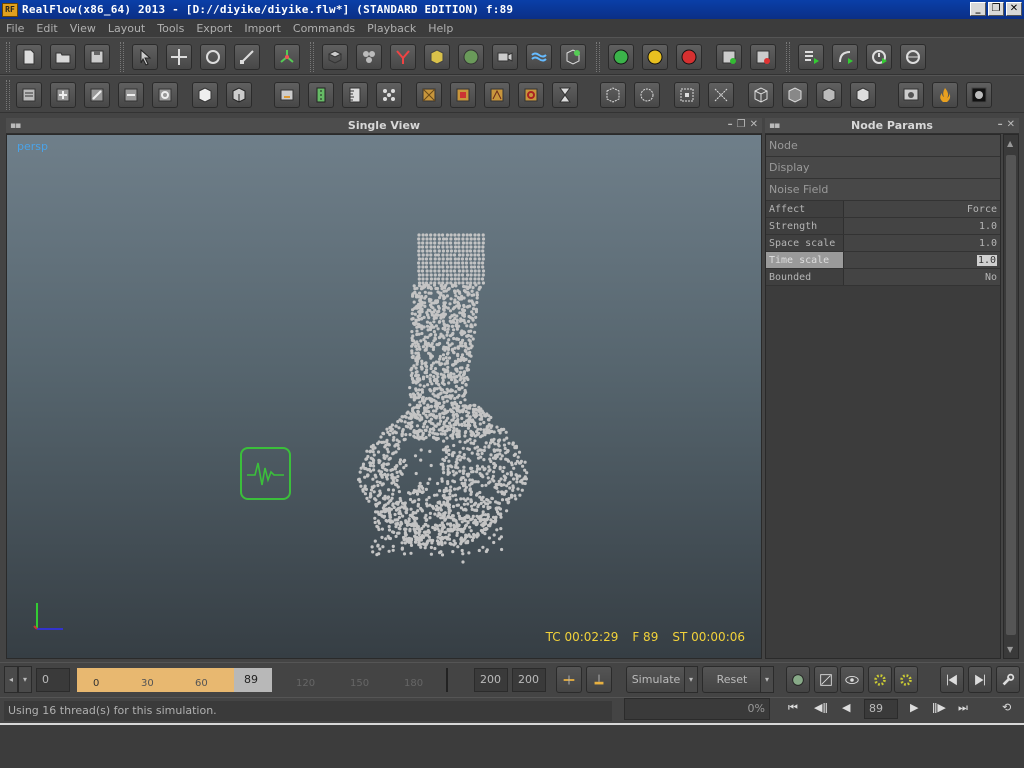 The image size is (1024, 768). Describe the element at coordinates (763, 57) in the screenshot. I see `save-red-icon` at that location.